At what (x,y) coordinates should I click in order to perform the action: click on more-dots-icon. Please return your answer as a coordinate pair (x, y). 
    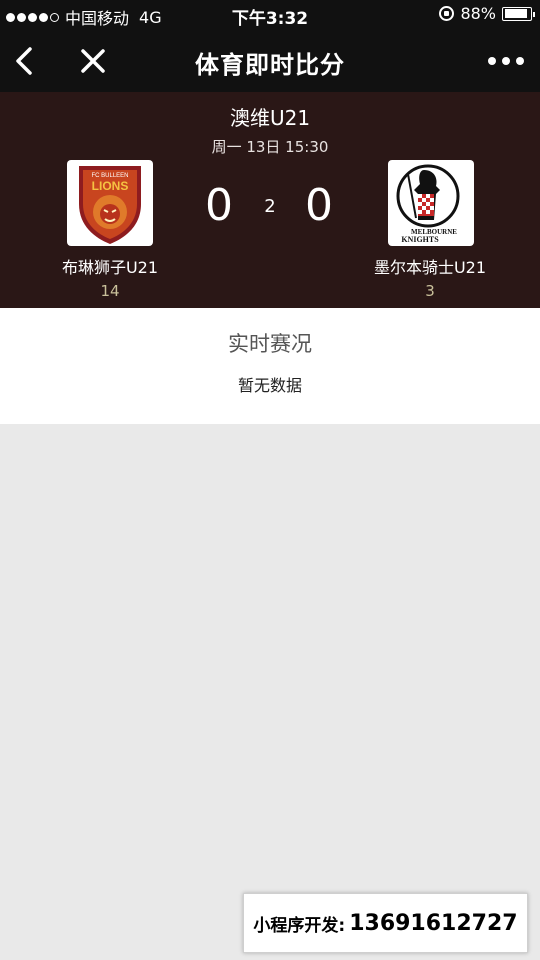
    Looking at the image, I should click on (506, 61).